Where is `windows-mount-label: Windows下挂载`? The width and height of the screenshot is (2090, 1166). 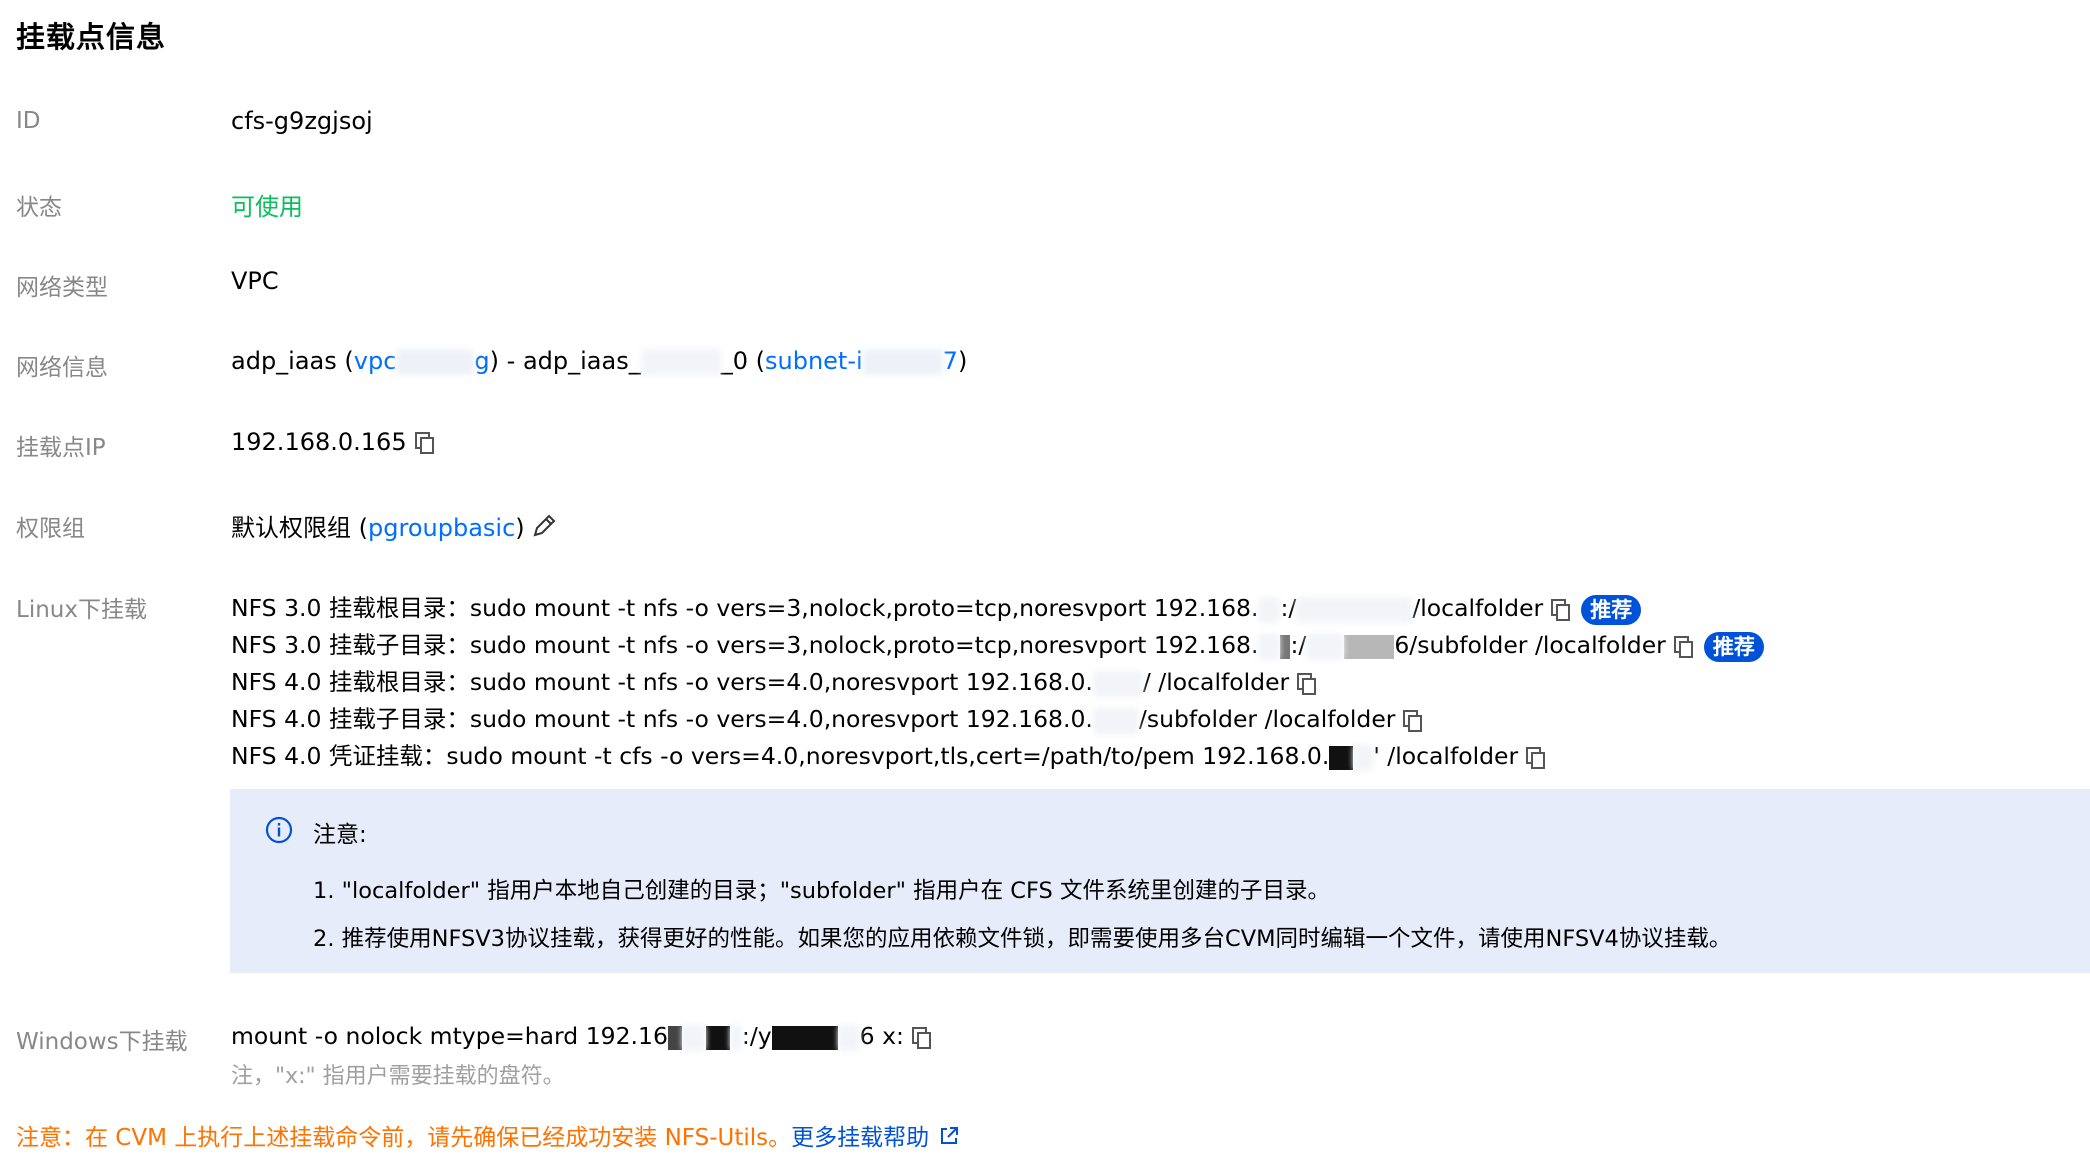
windows-mount-label: Windows下挂载 is located at coordinates (102, 1042).